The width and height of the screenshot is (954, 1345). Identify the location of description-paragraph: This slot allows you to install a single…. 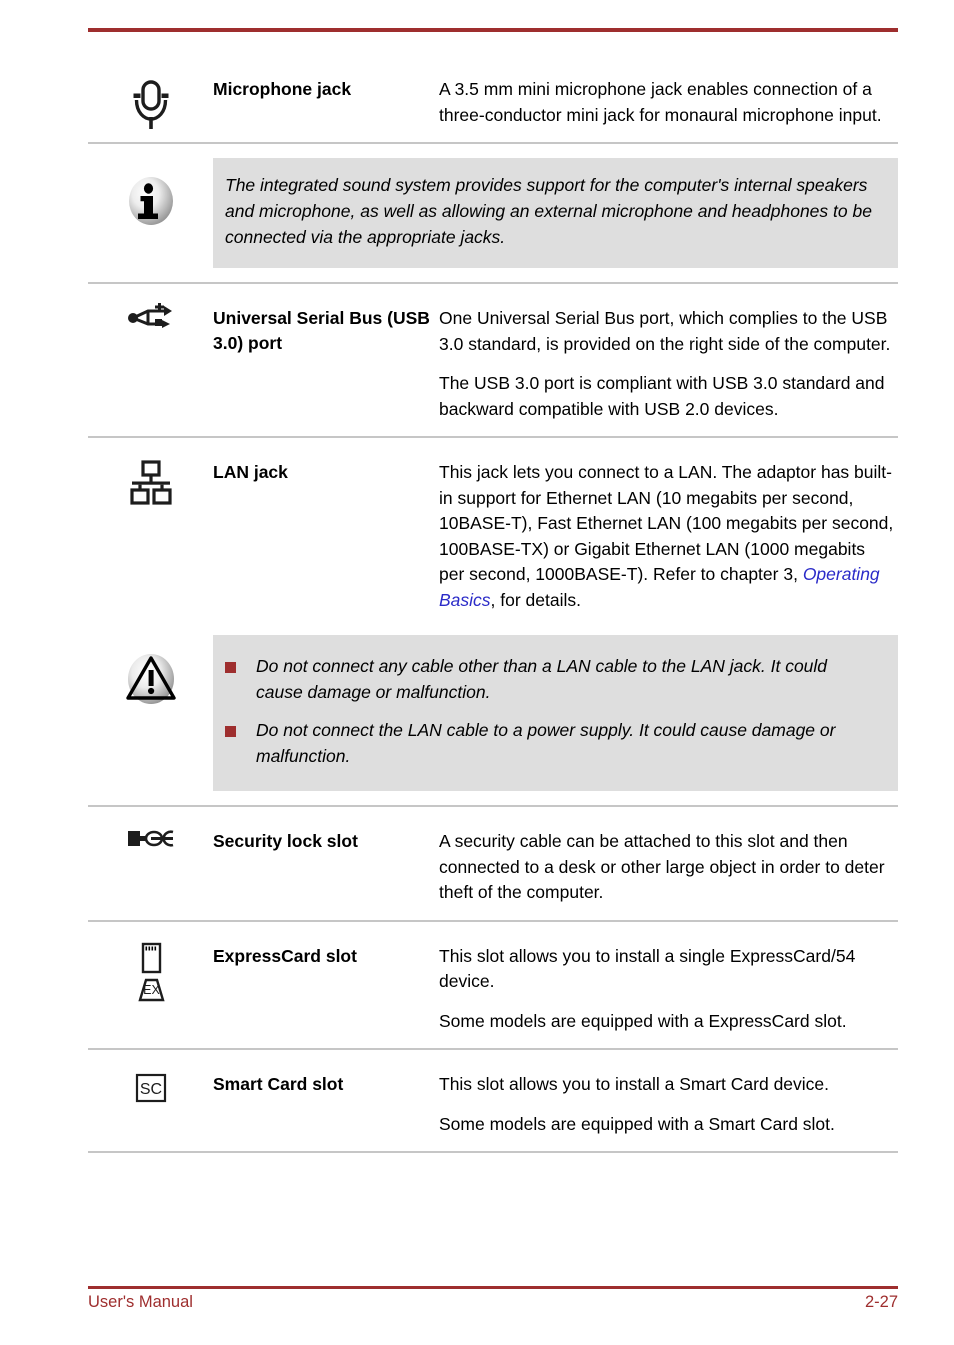
(647, 968).